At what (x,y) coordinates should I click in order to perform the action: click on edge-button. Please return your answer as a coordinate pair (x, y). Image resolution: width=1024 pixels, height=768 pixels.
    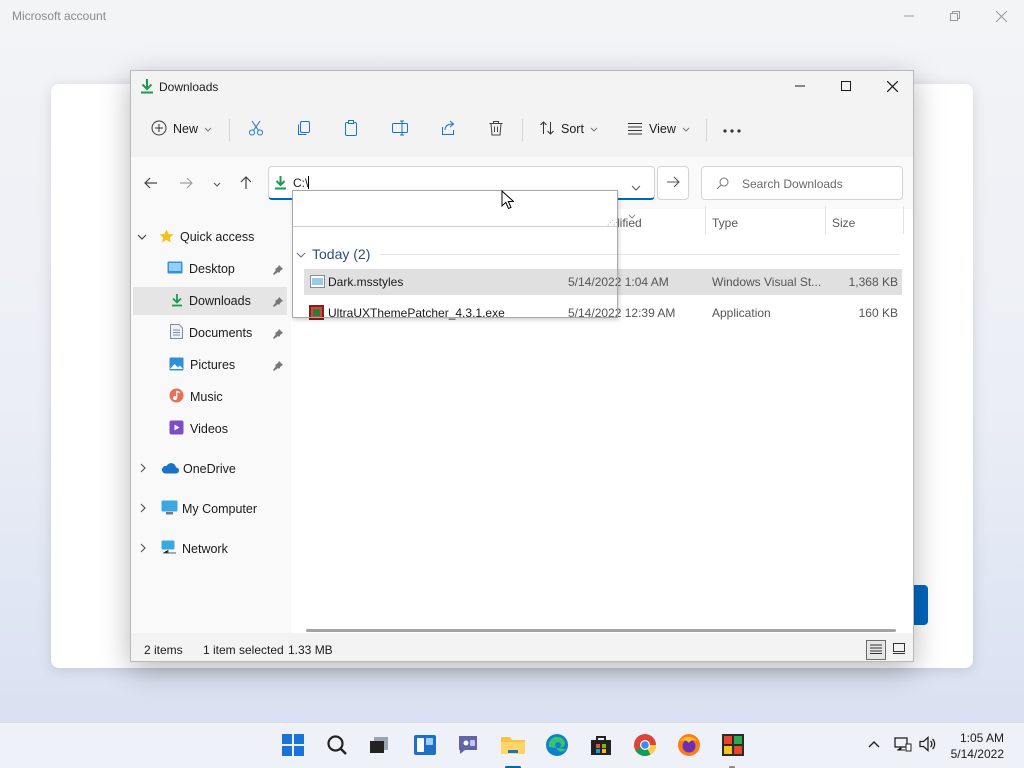
    Looking at the image, I should click on (557, 746).